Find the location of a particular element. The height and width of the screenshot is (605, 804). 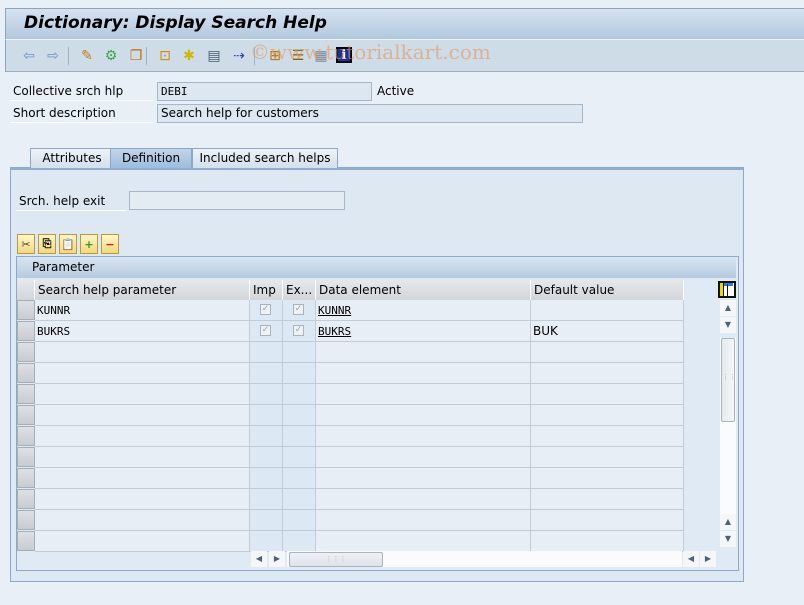

cell-default: BUK is located at coordinates (607, 331).